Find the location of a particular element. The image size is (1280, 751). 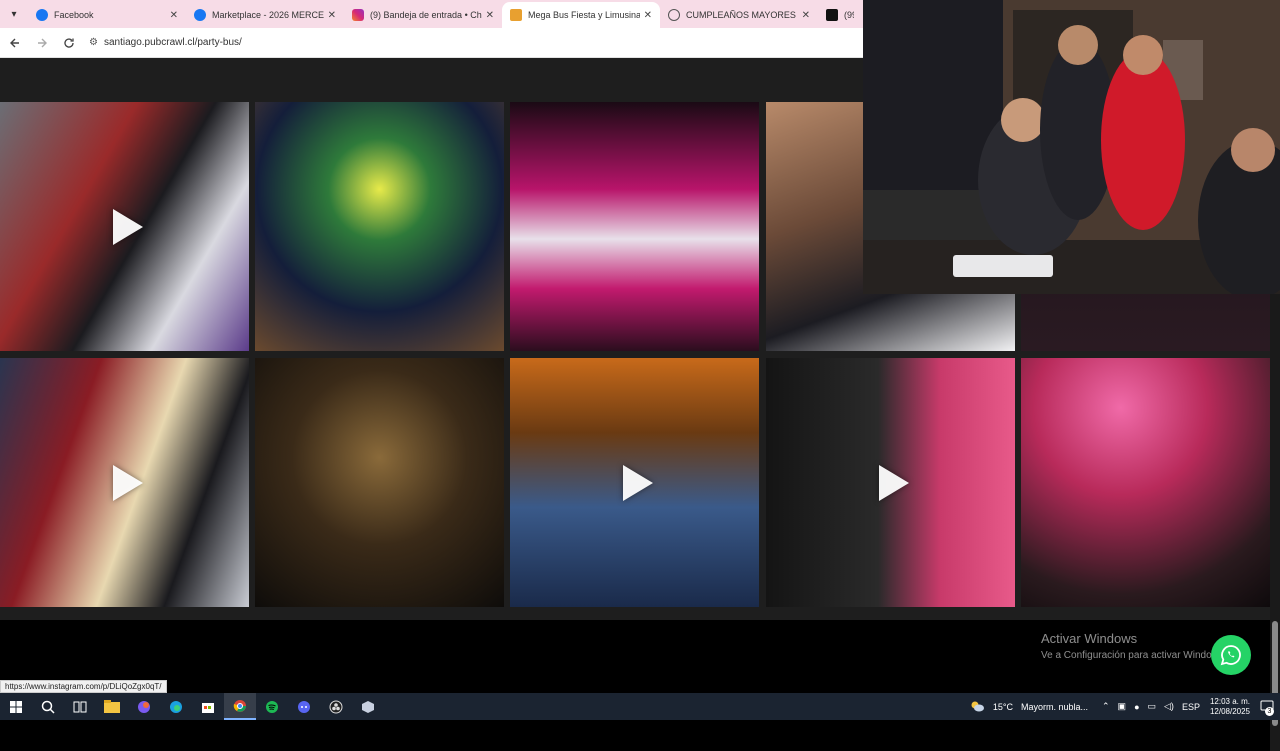

url-text: santiago.pubcrawl.cl/party-bus/ is located at coordinates (172, 42).